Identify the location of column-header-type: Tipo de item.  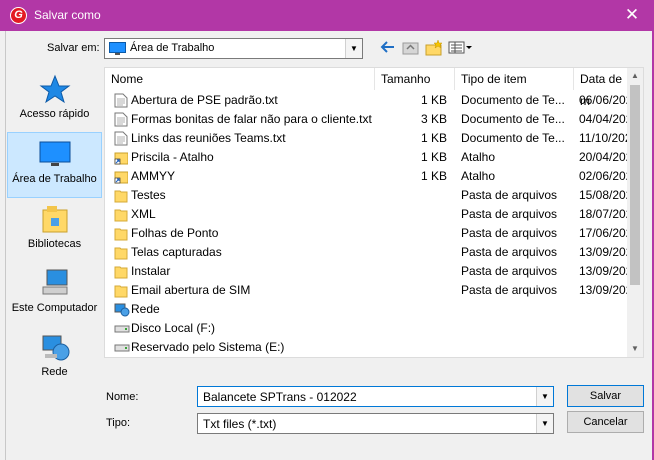
(514, 79).